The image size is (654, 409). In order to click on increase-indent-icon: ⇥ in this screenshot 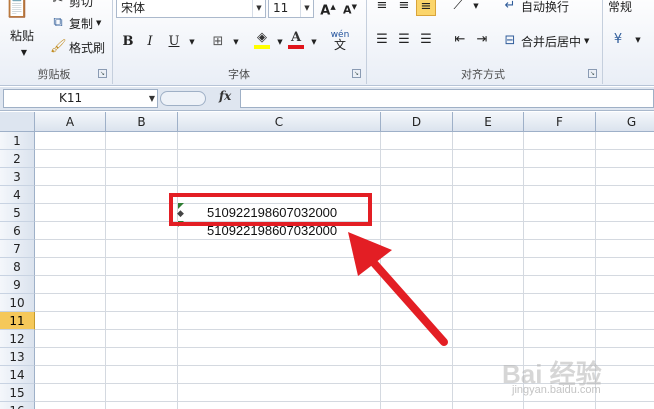, I will do `click(482, 40)`.